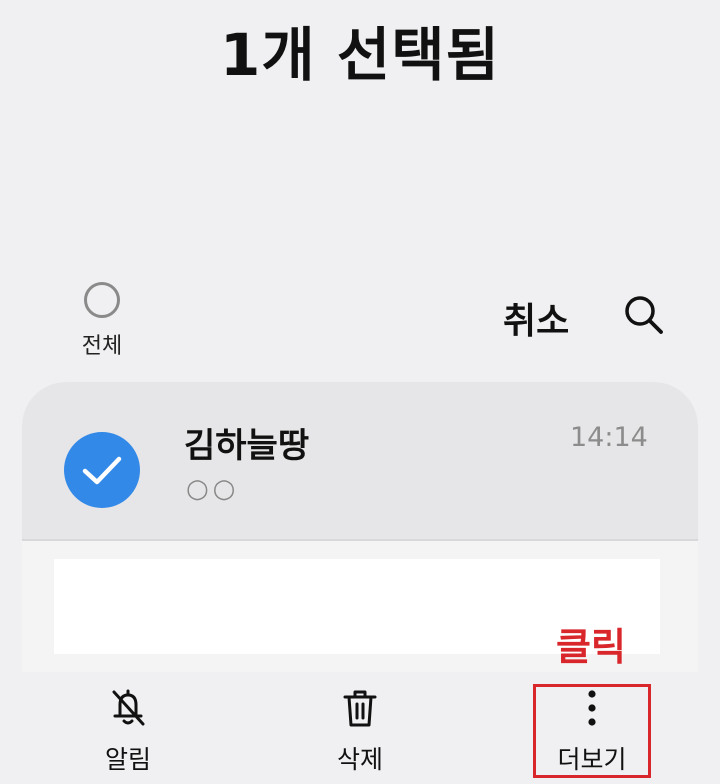 The width and height of the screenshot is (720, 784). I want to click on trash-icon, so click(360, 708).